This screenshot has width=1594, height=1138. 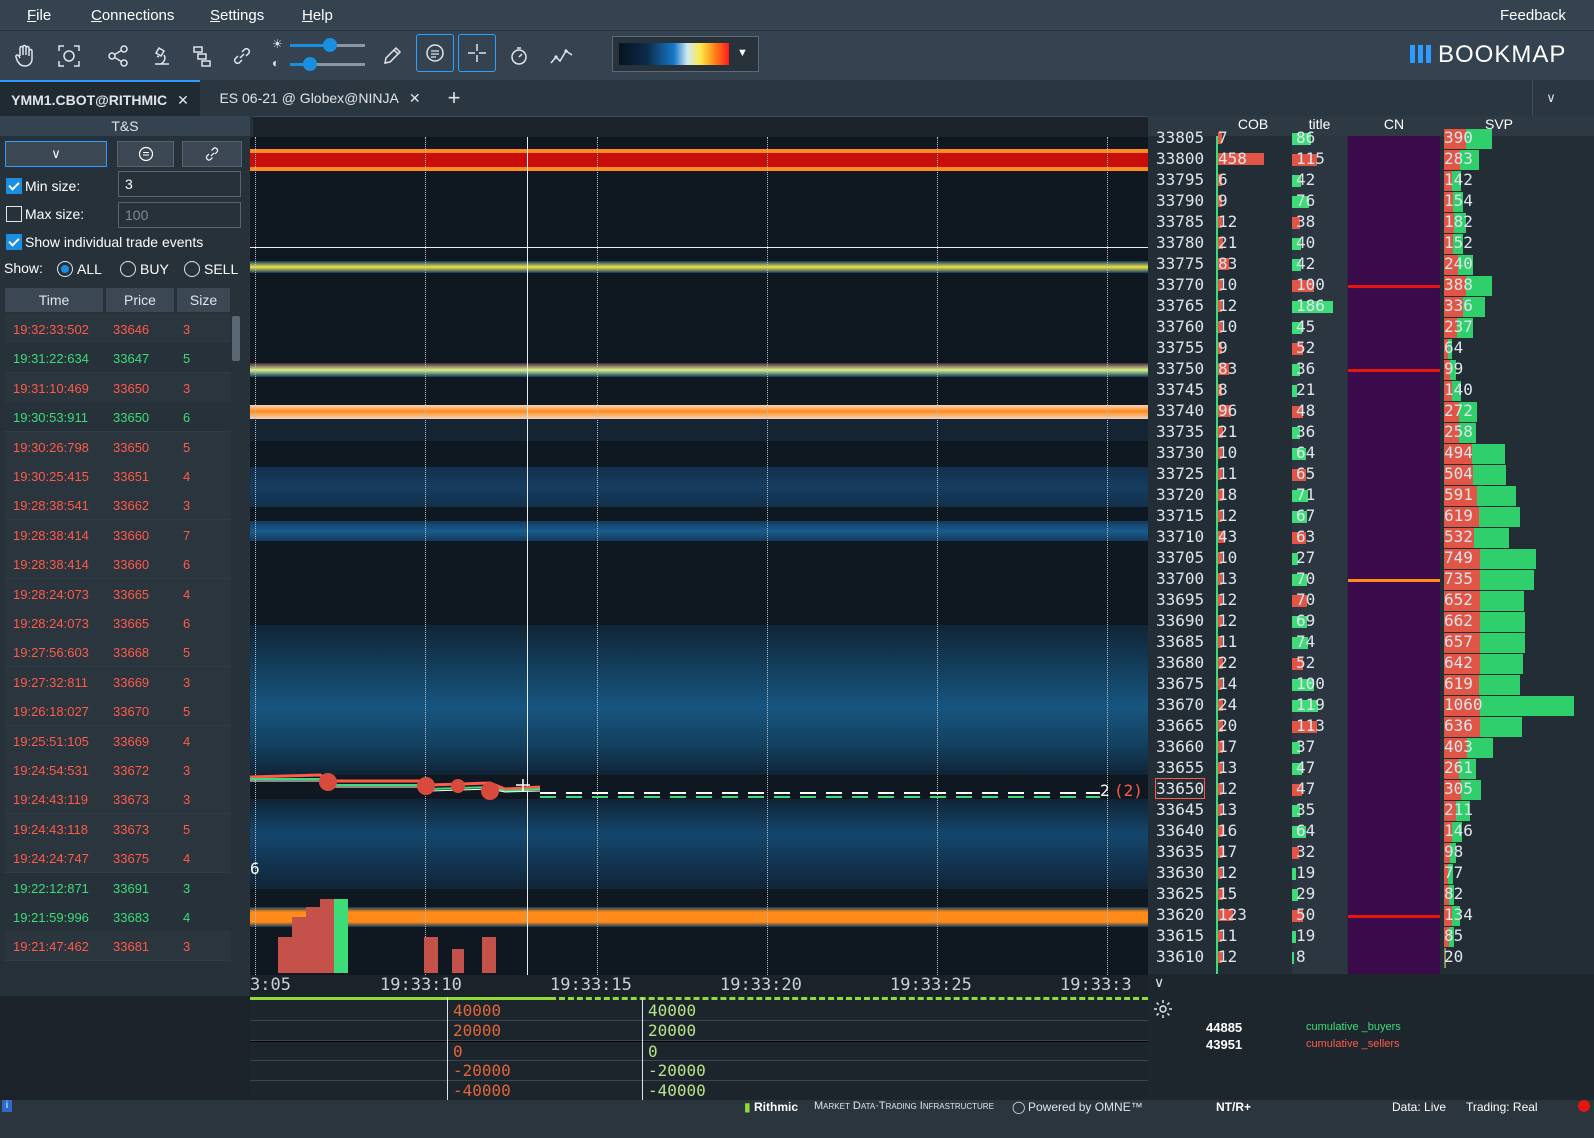 I want to click on price-level: 33700, so click(x=1180, y=578).